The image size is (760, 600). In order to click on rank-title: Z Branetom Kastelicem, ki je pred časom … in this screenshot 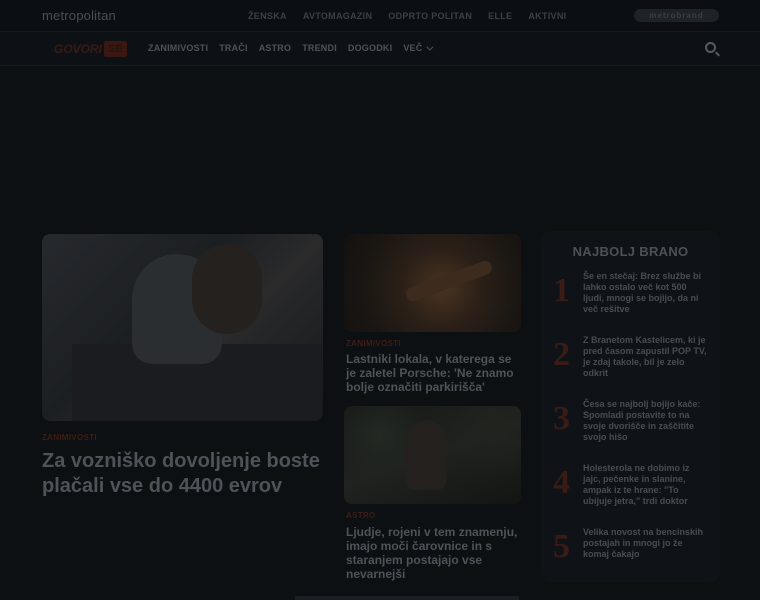, I will do `click(646, 357)`.